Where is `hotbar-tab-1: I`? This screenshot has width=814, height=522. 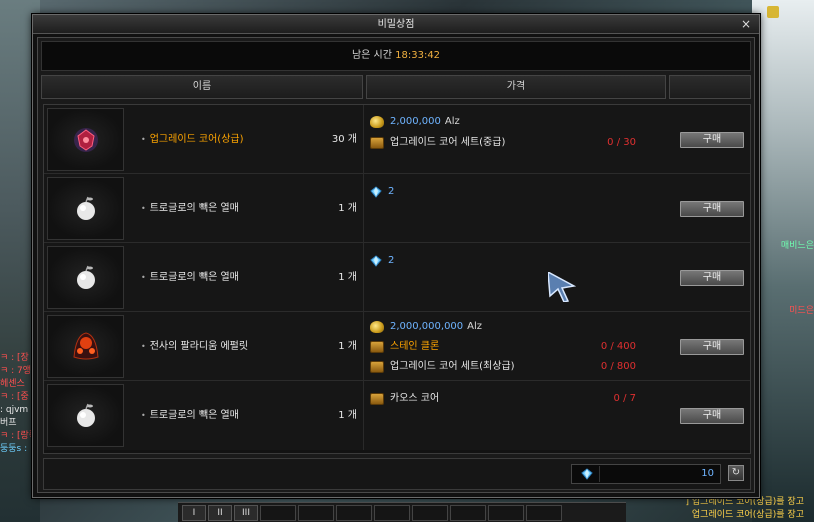
hotbar-tab-1: I is located at coordinates (194, 513).